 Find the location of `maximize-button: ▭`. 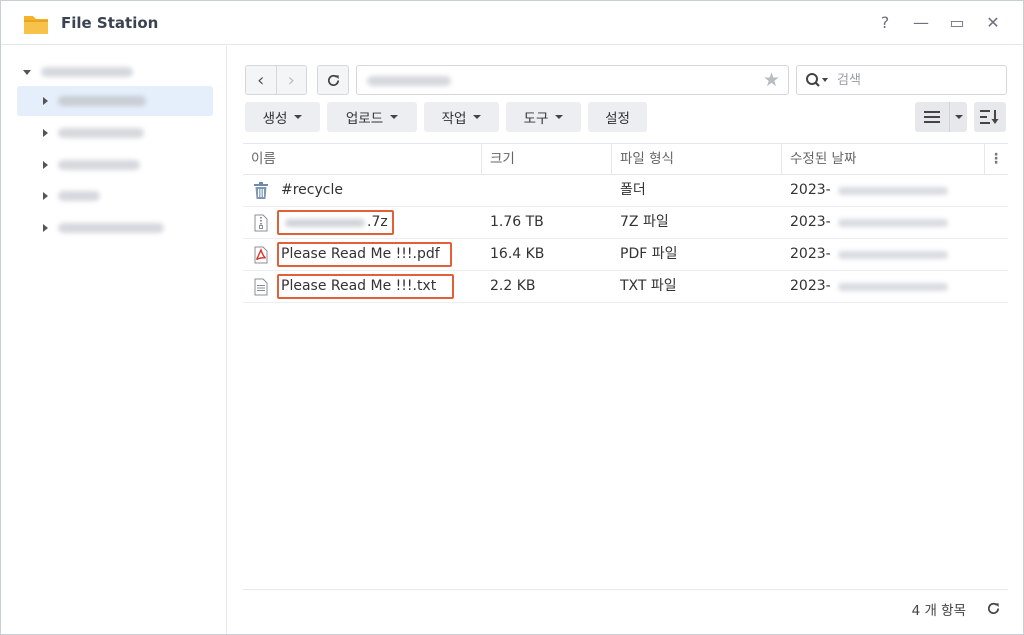

maximize-button: ▭ is located at coordinates (957, 23).